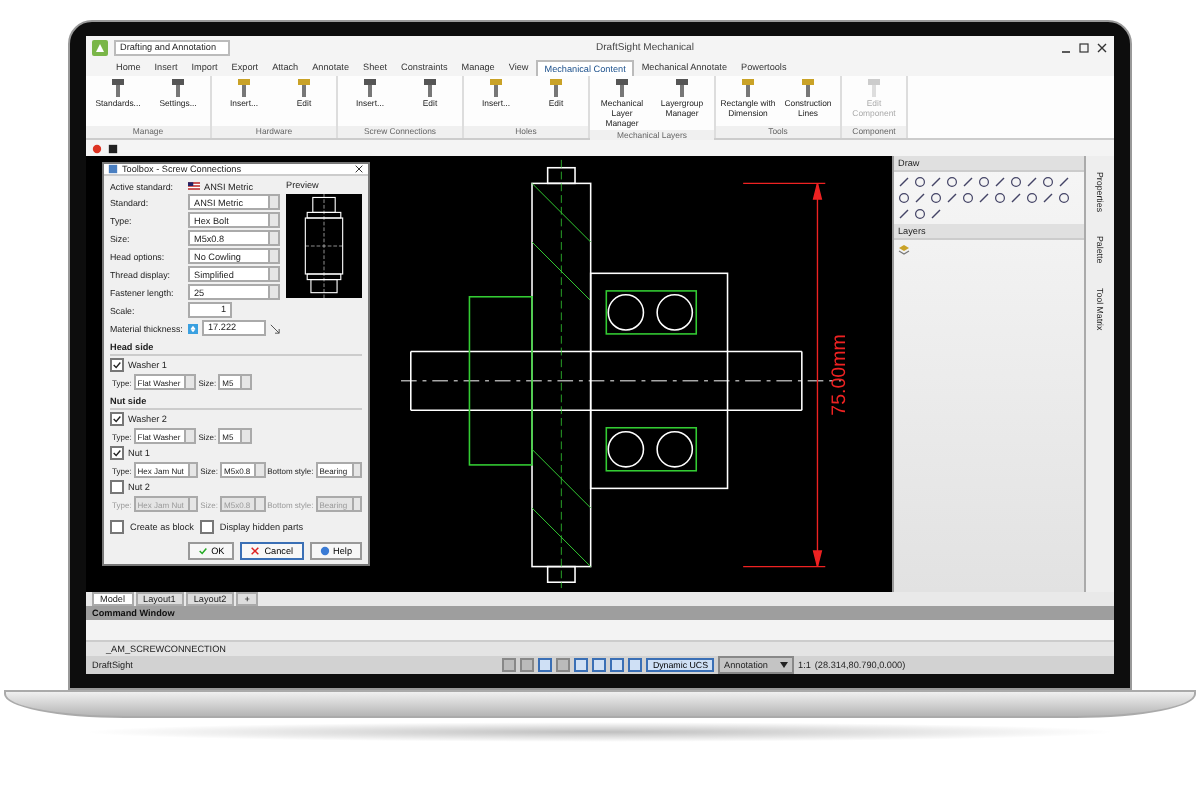 Image resolution: width=1200 pixels, height=800 pixels. What do you see at coordinates (97, 148) in the screenshot?
I see `dot-icon` at bounding box center [97, 148].